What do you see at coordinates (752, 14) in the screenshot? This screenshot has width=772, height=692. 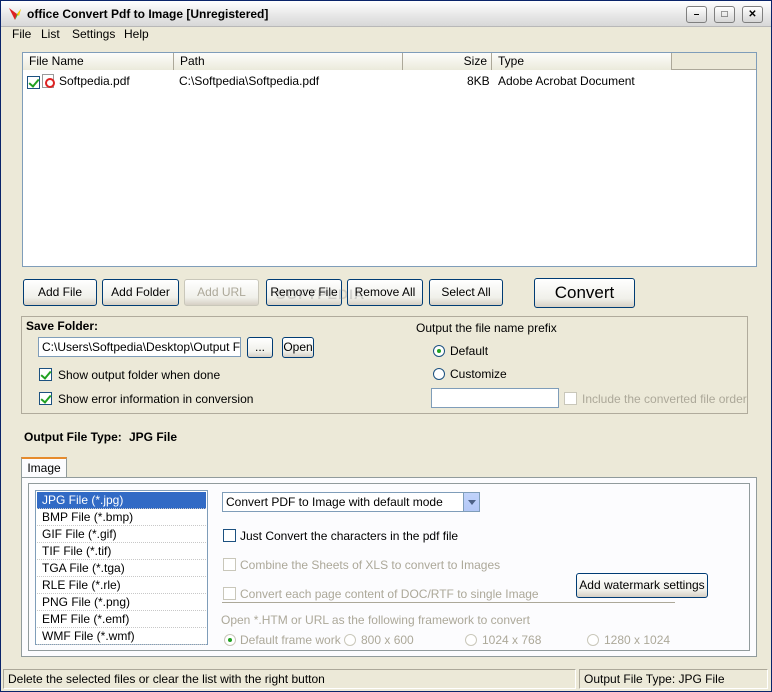 I see `close-button: ✕` at bounding box center [752, 14].